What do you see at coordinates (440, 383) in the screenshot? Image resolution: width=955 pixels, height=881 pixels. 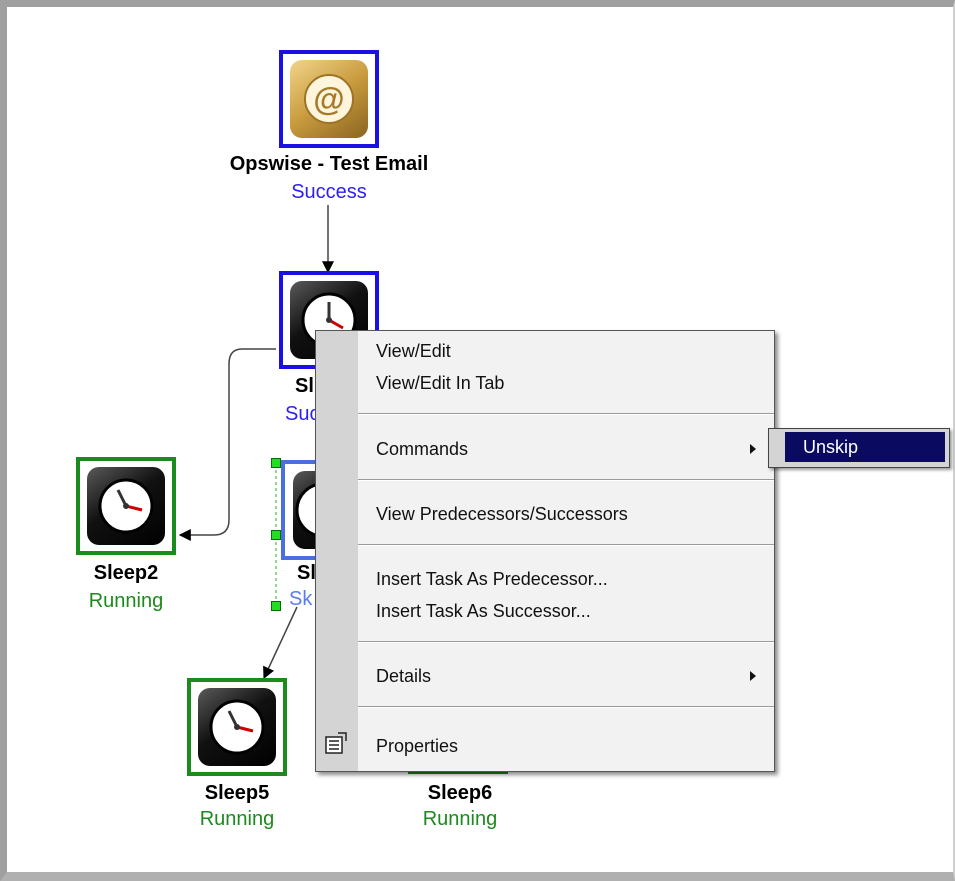 I see `menu-item-view-edit-tab: View/Edit In Tab` at bounding box center [440, 383].